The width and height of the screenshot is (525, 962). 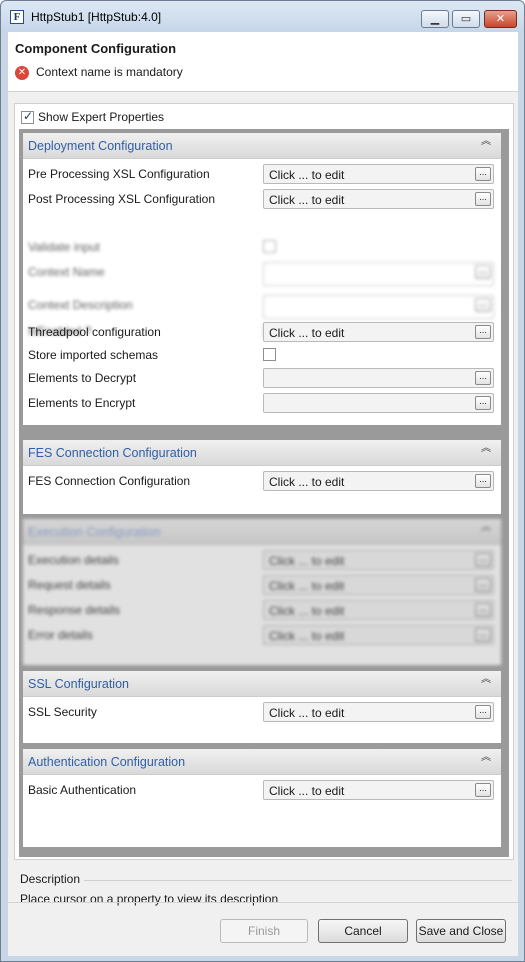 I want to click on property-label: Response details, so click(x=74, y=610).